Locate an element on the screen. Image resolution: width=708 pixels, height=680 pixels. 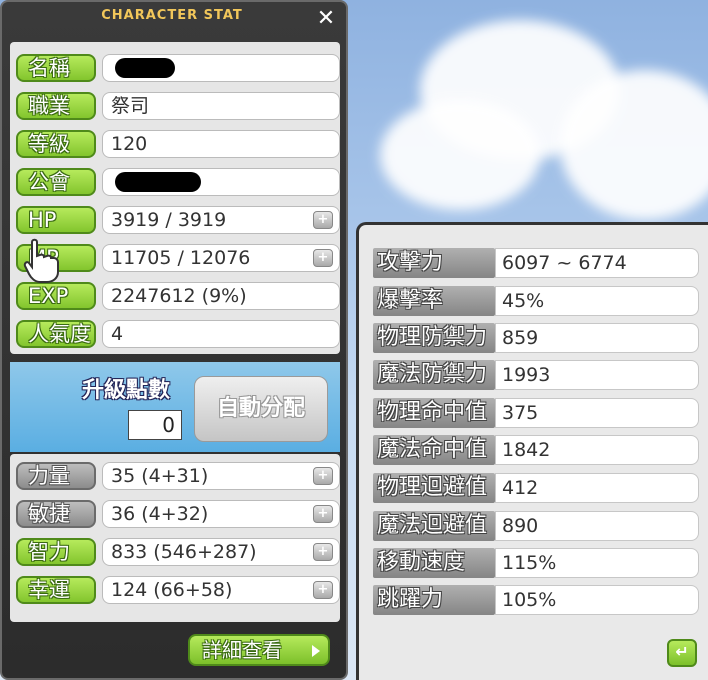
int-label: 智力 is located at coordinates (56, 552).